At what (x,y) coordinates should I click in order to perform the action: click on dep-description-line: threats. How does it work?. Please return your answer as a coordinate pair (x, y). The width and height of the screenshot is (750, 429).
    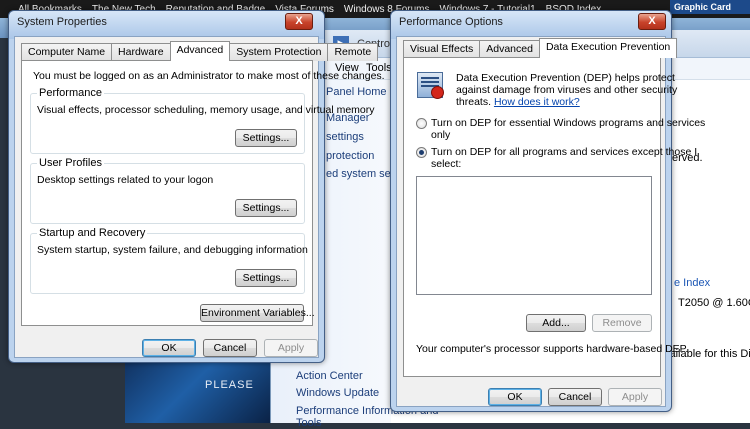
    Looking at the image, I should click on (518, 102).